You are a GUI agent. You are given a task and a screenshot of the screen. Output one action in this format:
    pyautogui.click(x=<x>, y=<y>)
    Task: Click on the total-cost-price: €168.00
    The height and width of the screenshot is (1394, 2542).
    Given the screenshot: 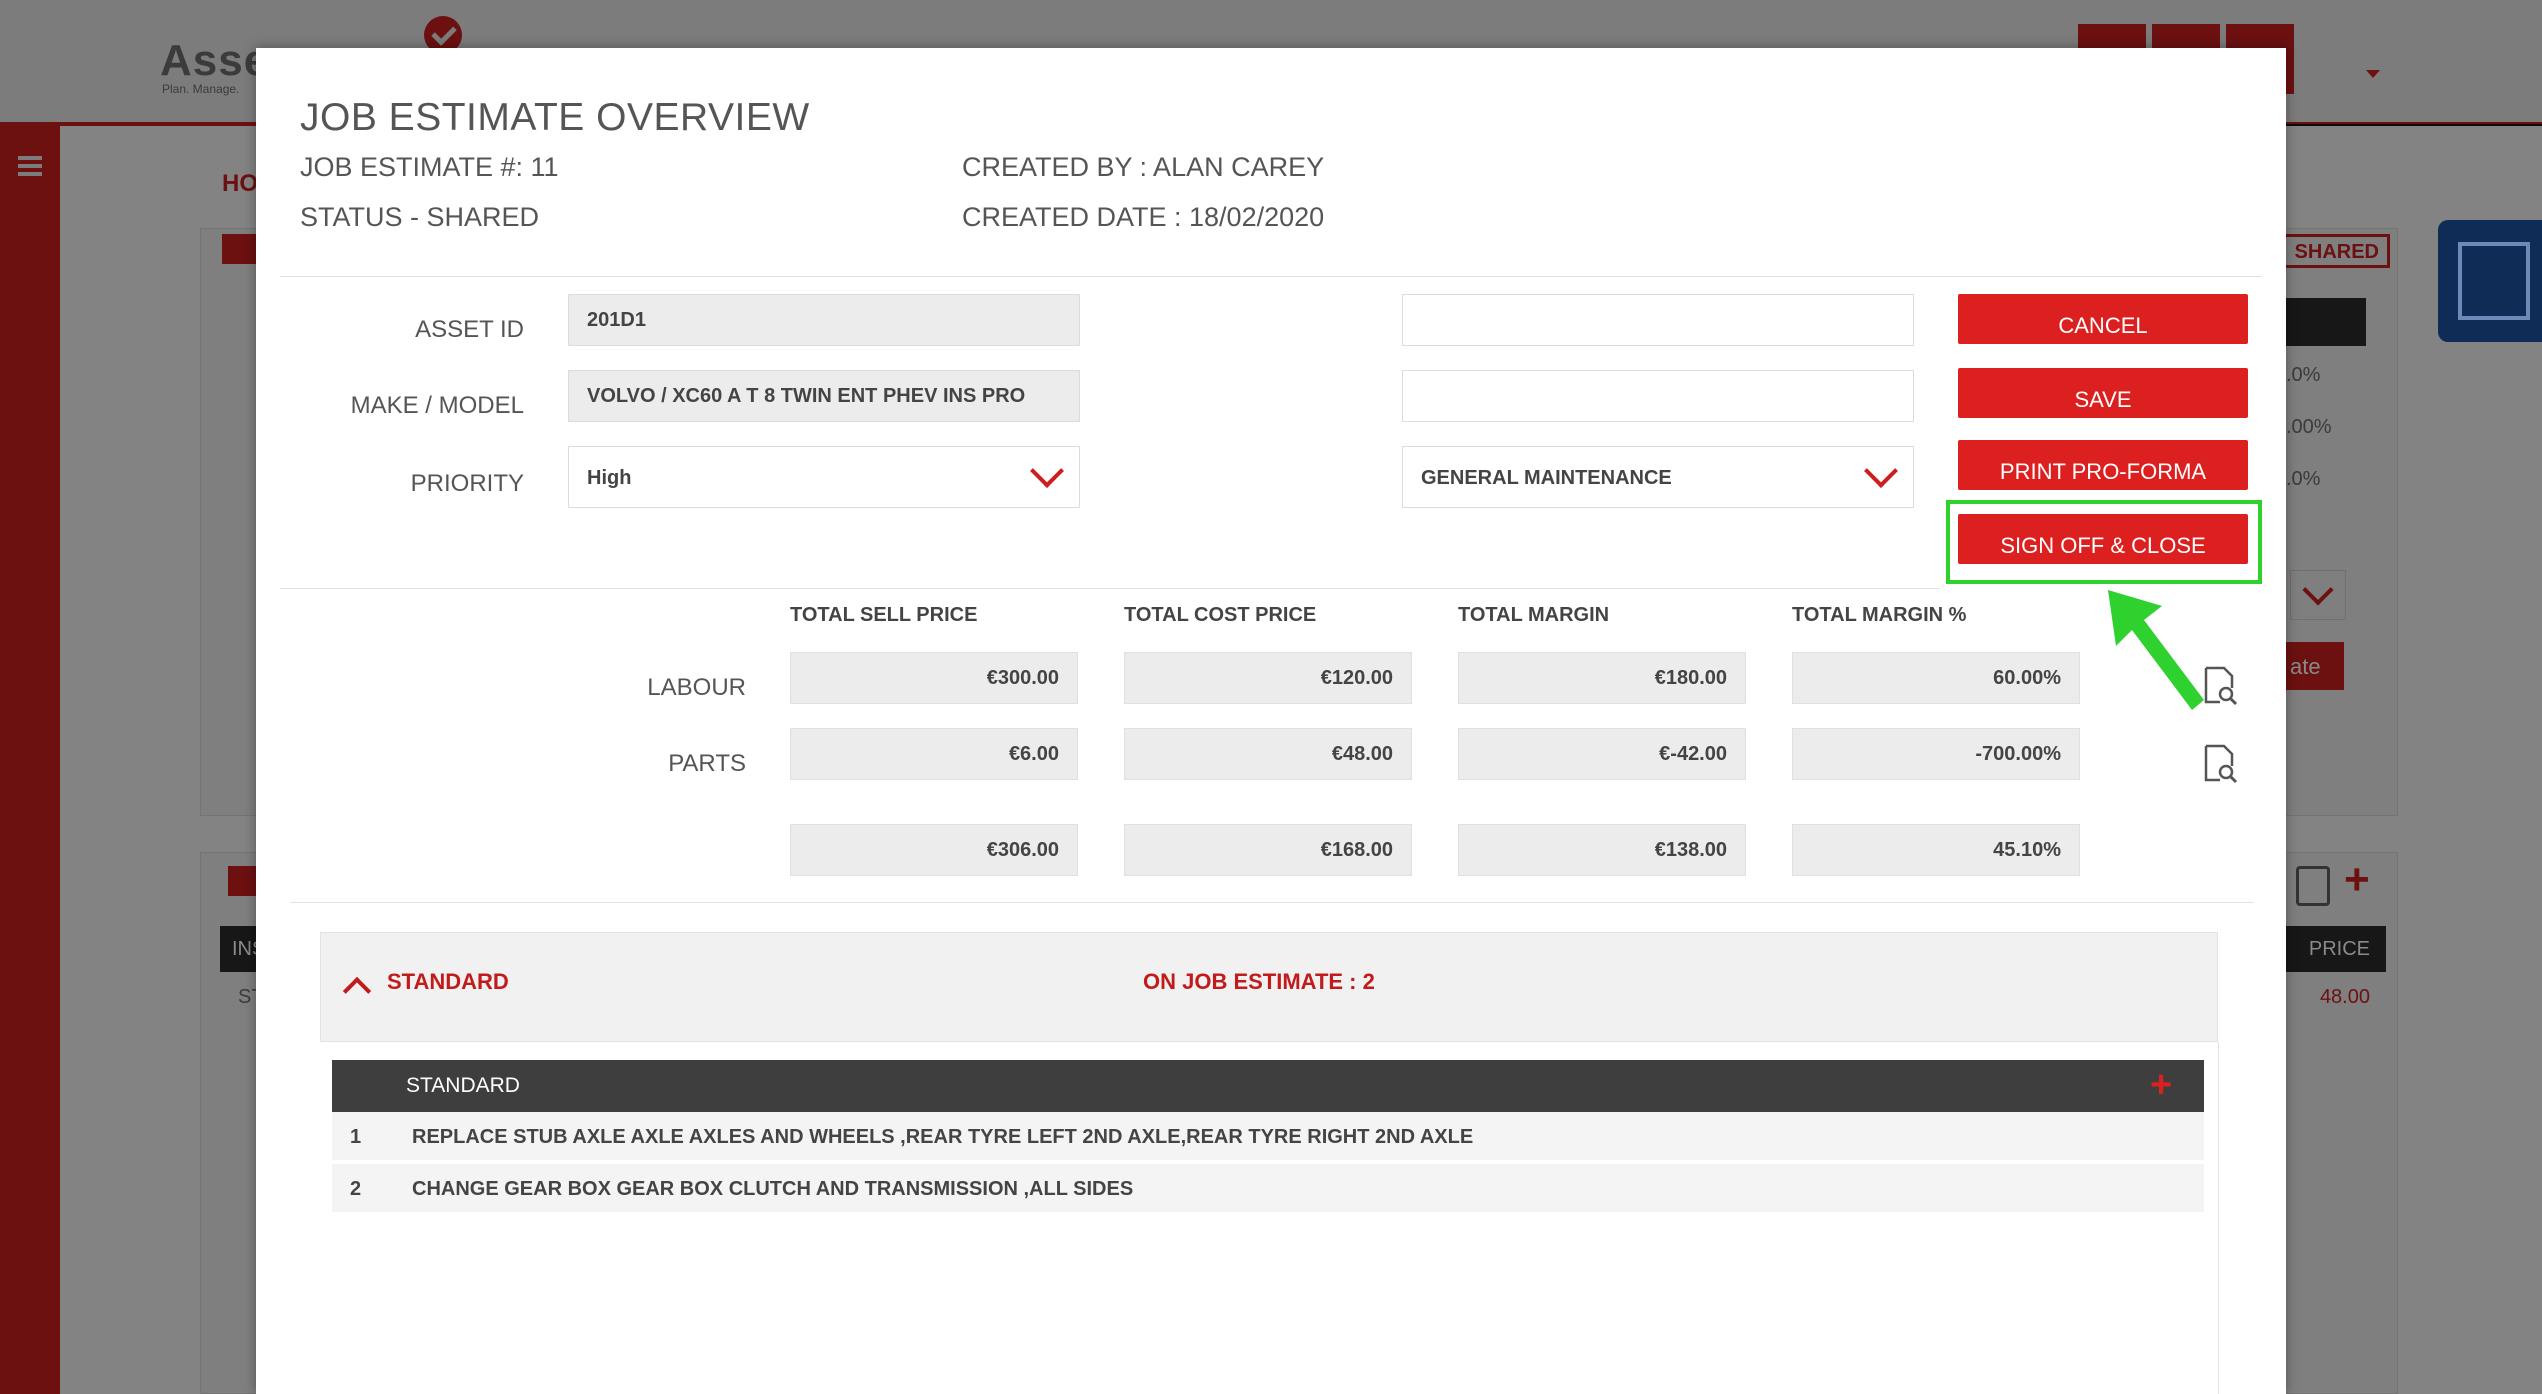 What is the action you would take?
    pyautogui.click(x=1268, y=850)
    